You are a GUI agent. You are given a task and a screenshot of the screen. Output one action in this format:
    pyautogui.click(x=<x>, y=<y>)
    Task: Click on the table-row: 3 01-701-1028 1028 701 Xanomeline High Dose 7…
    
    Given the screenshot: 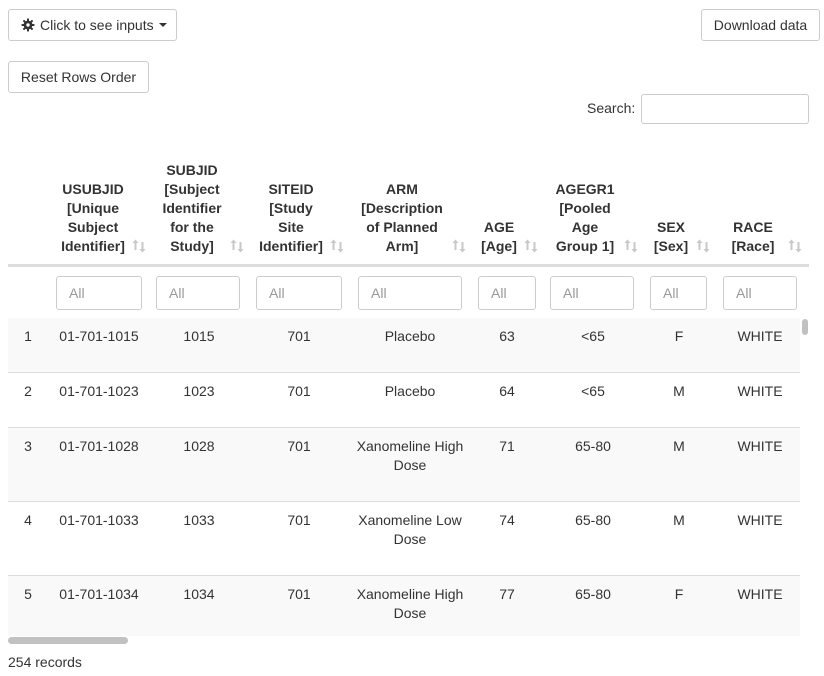 What is the action you would take?
    pyautogui.click(x=404, y=465)
    